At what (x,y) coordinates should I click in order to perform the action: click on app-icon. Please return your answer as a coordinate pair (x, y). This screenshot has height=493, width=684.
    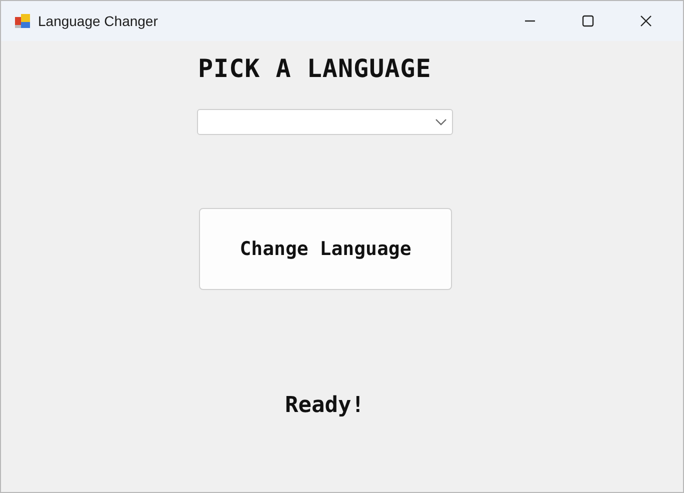
    Looking at the image, I should click on (23, 21).